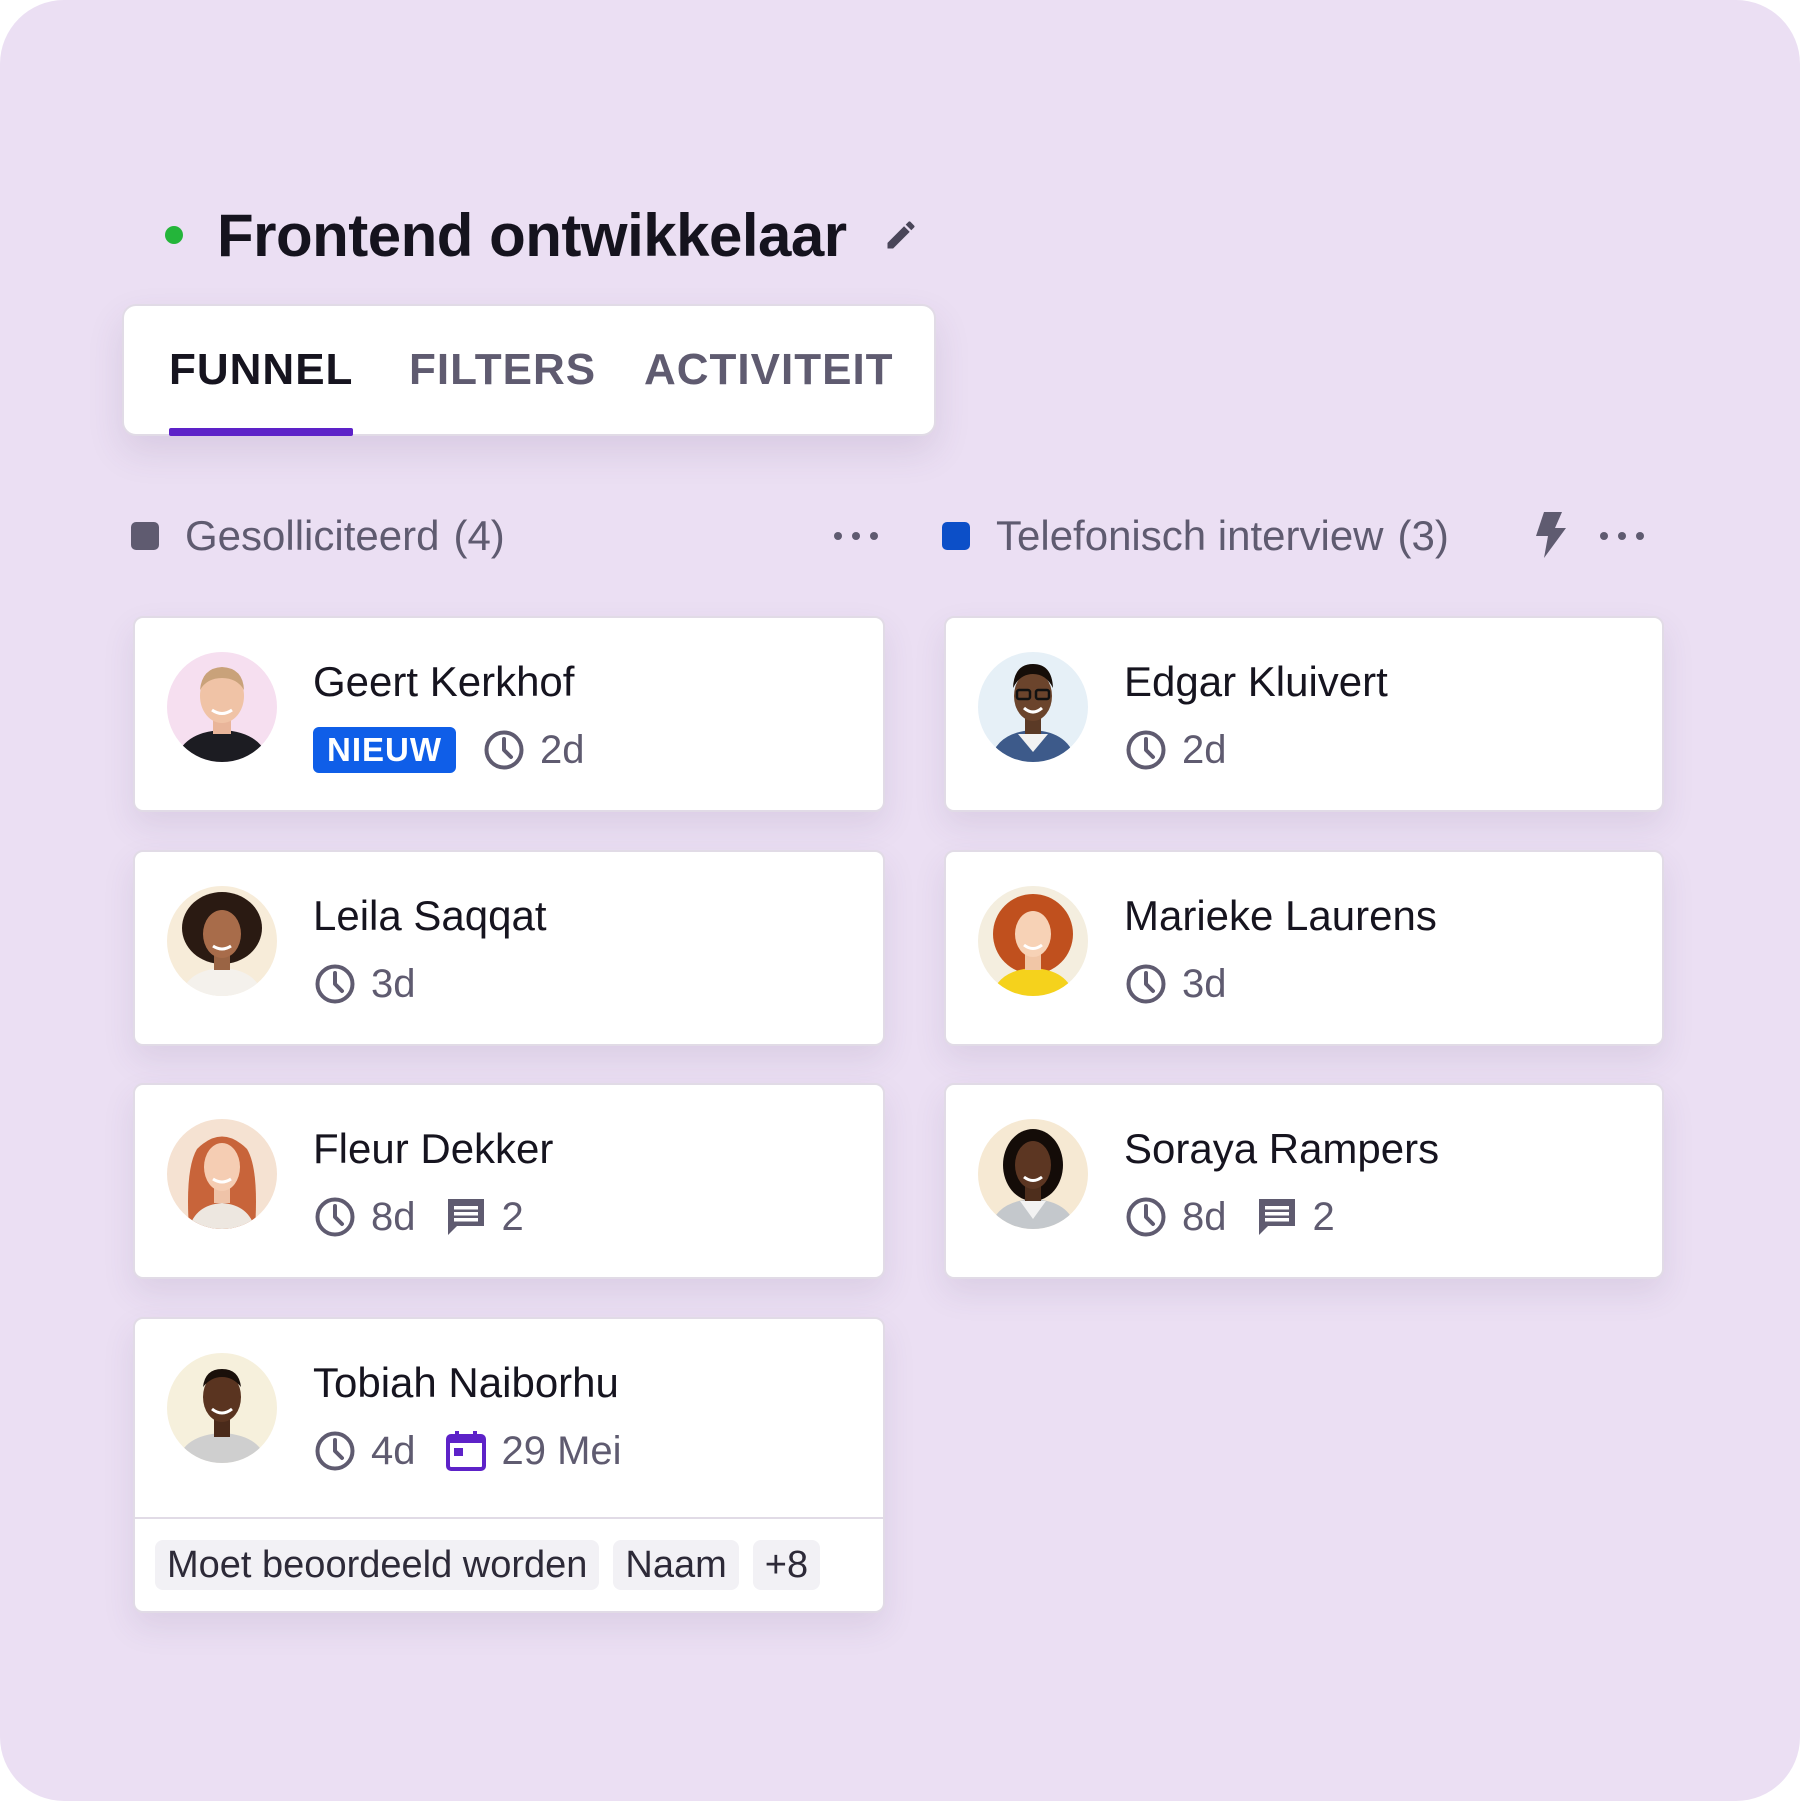 The width and height of the screenshot is (1800, 1801). Describe the element at coordinates (261, 432) in the screenshot. I see `active-tab-indicator` at that location.